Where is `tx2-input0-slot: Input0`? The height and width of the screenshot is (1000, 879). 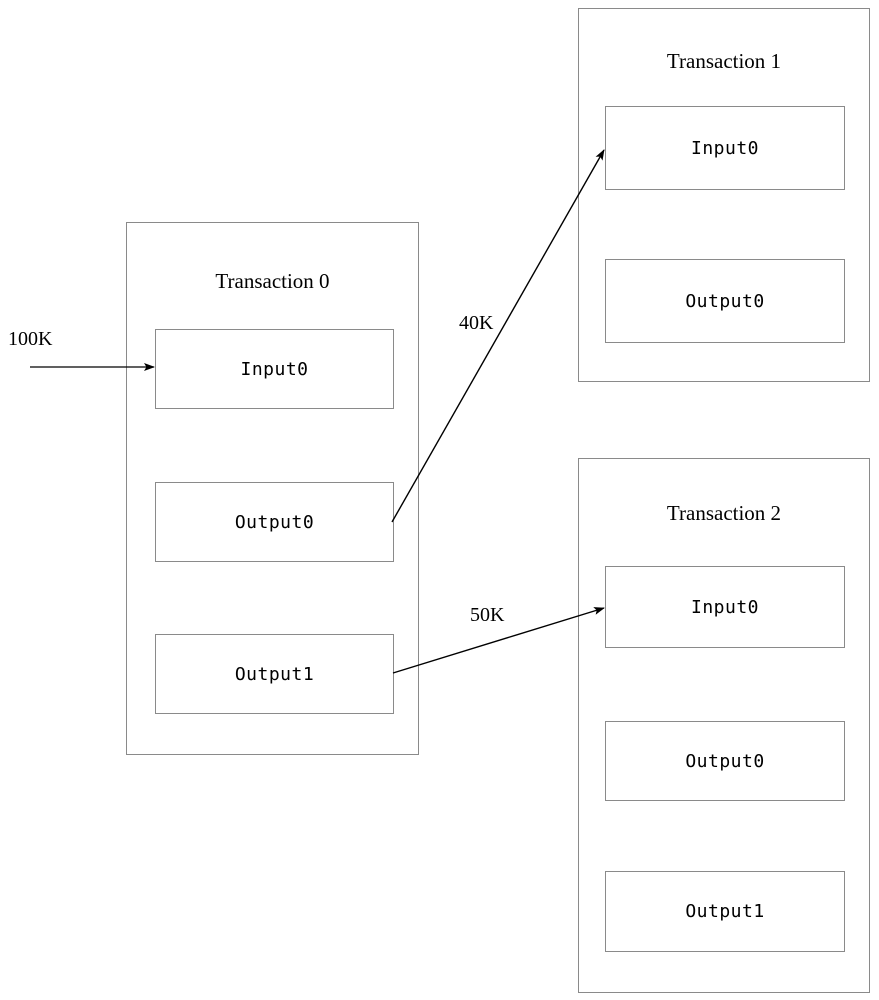 tx2-input0-slot: Input0 is located at coordinates (725, 607).